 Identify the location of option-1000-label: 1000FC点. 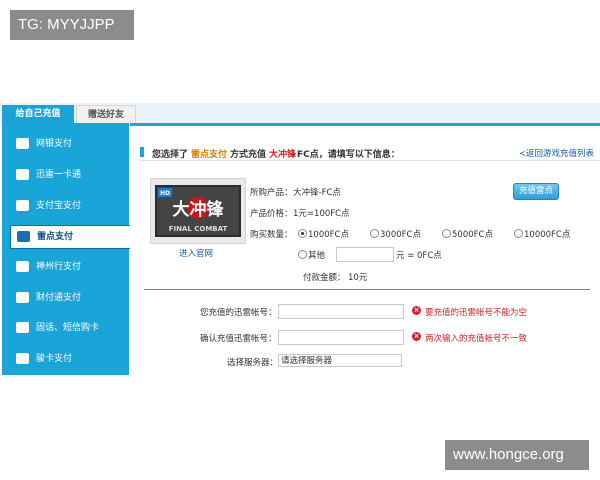
(328, 235).